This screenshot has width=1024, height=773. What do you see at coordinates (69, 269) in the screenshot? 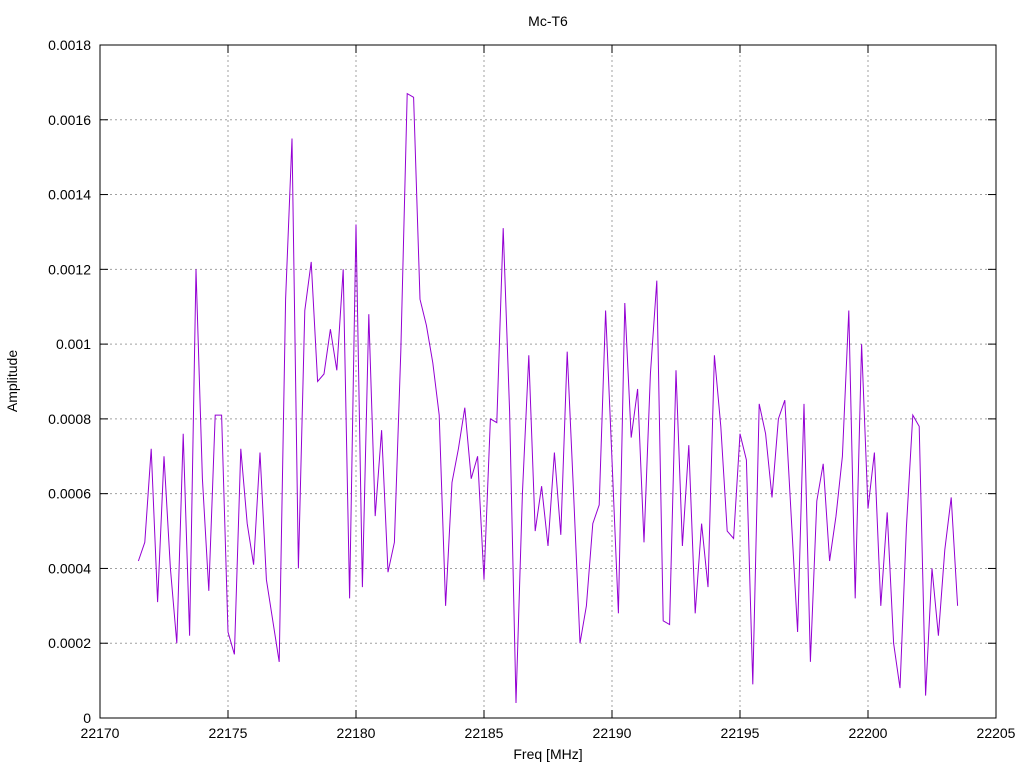
I see `y-tick-label: 0.0012` at bounding box center [69, 269].